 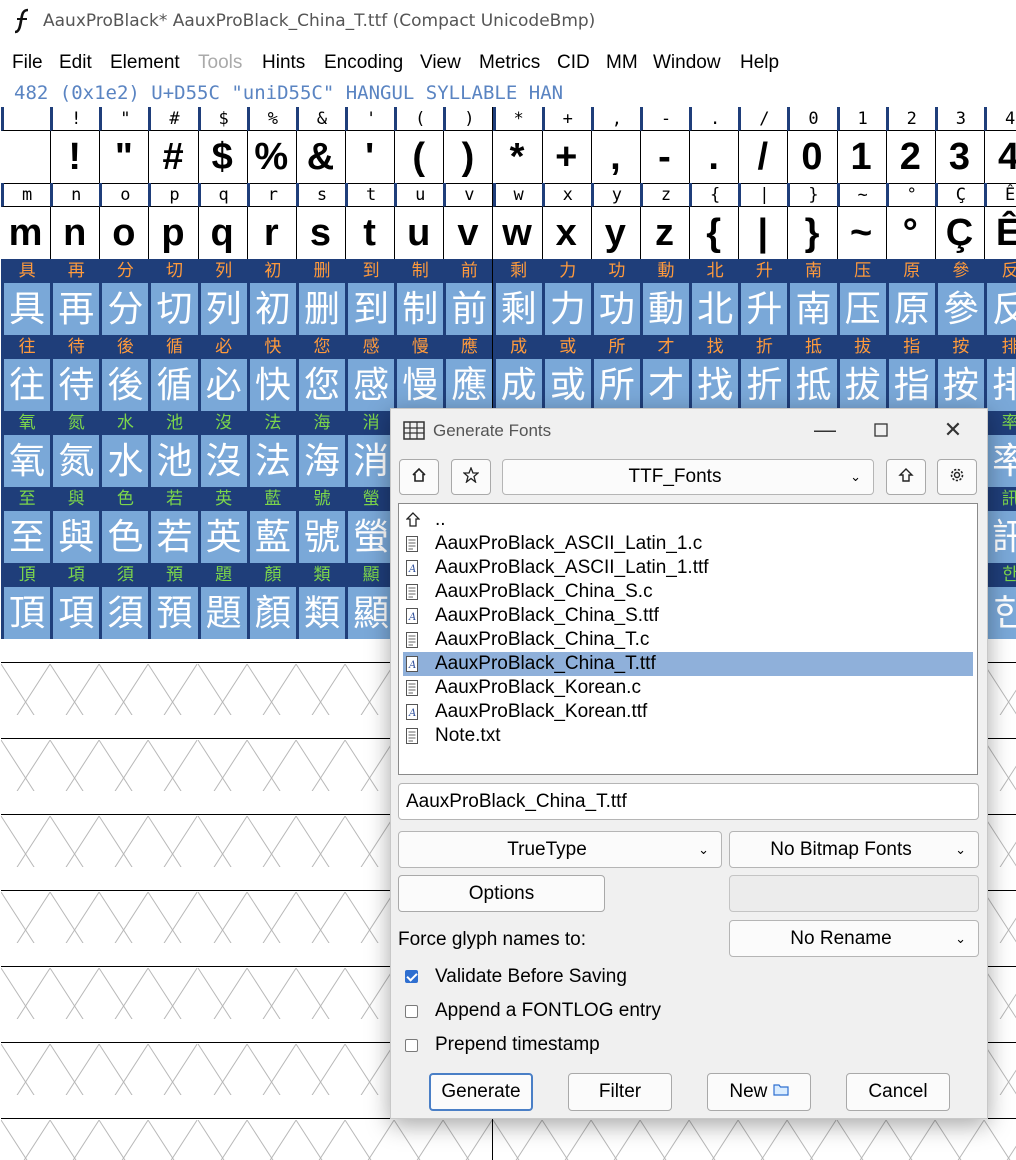 I want to click on parent-dir-button, so click(x=906, y=477).